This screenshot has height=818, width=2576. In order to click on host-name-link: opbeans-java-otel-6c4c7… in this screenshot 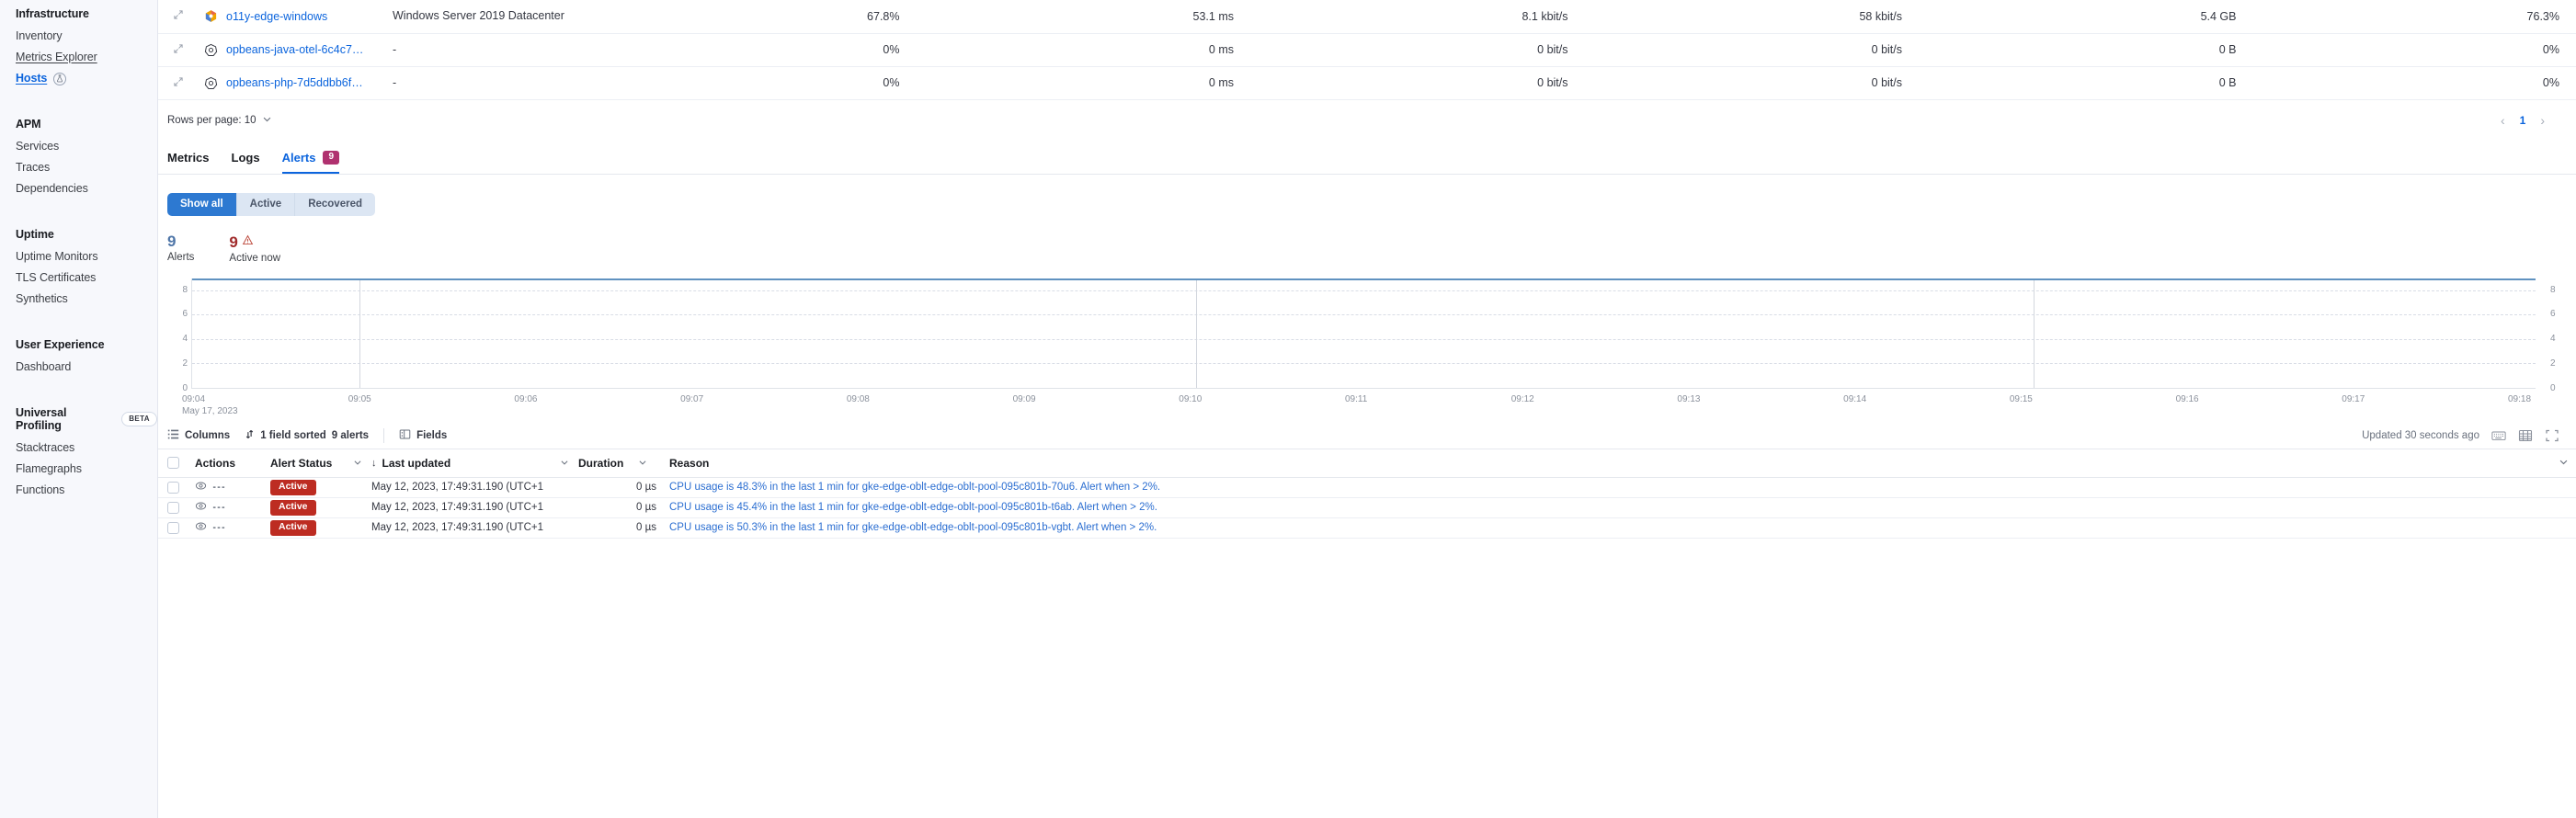, I will do `click(294, 49)`.